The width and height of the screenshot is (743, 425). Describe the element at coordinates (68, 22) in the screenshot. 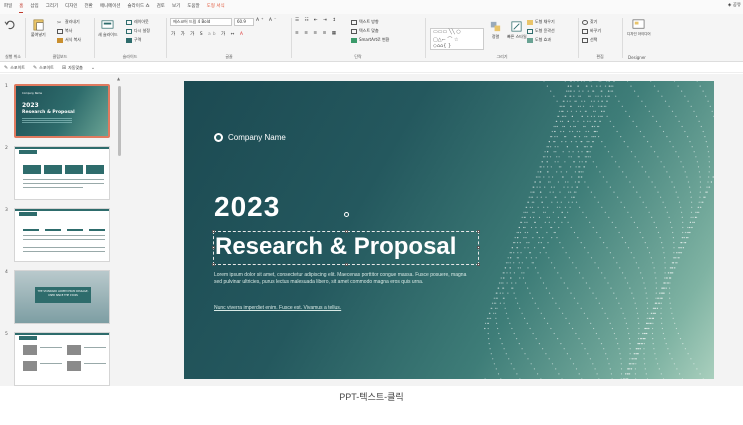

I see `cut-button: ✂ 잘라내기` at that location.